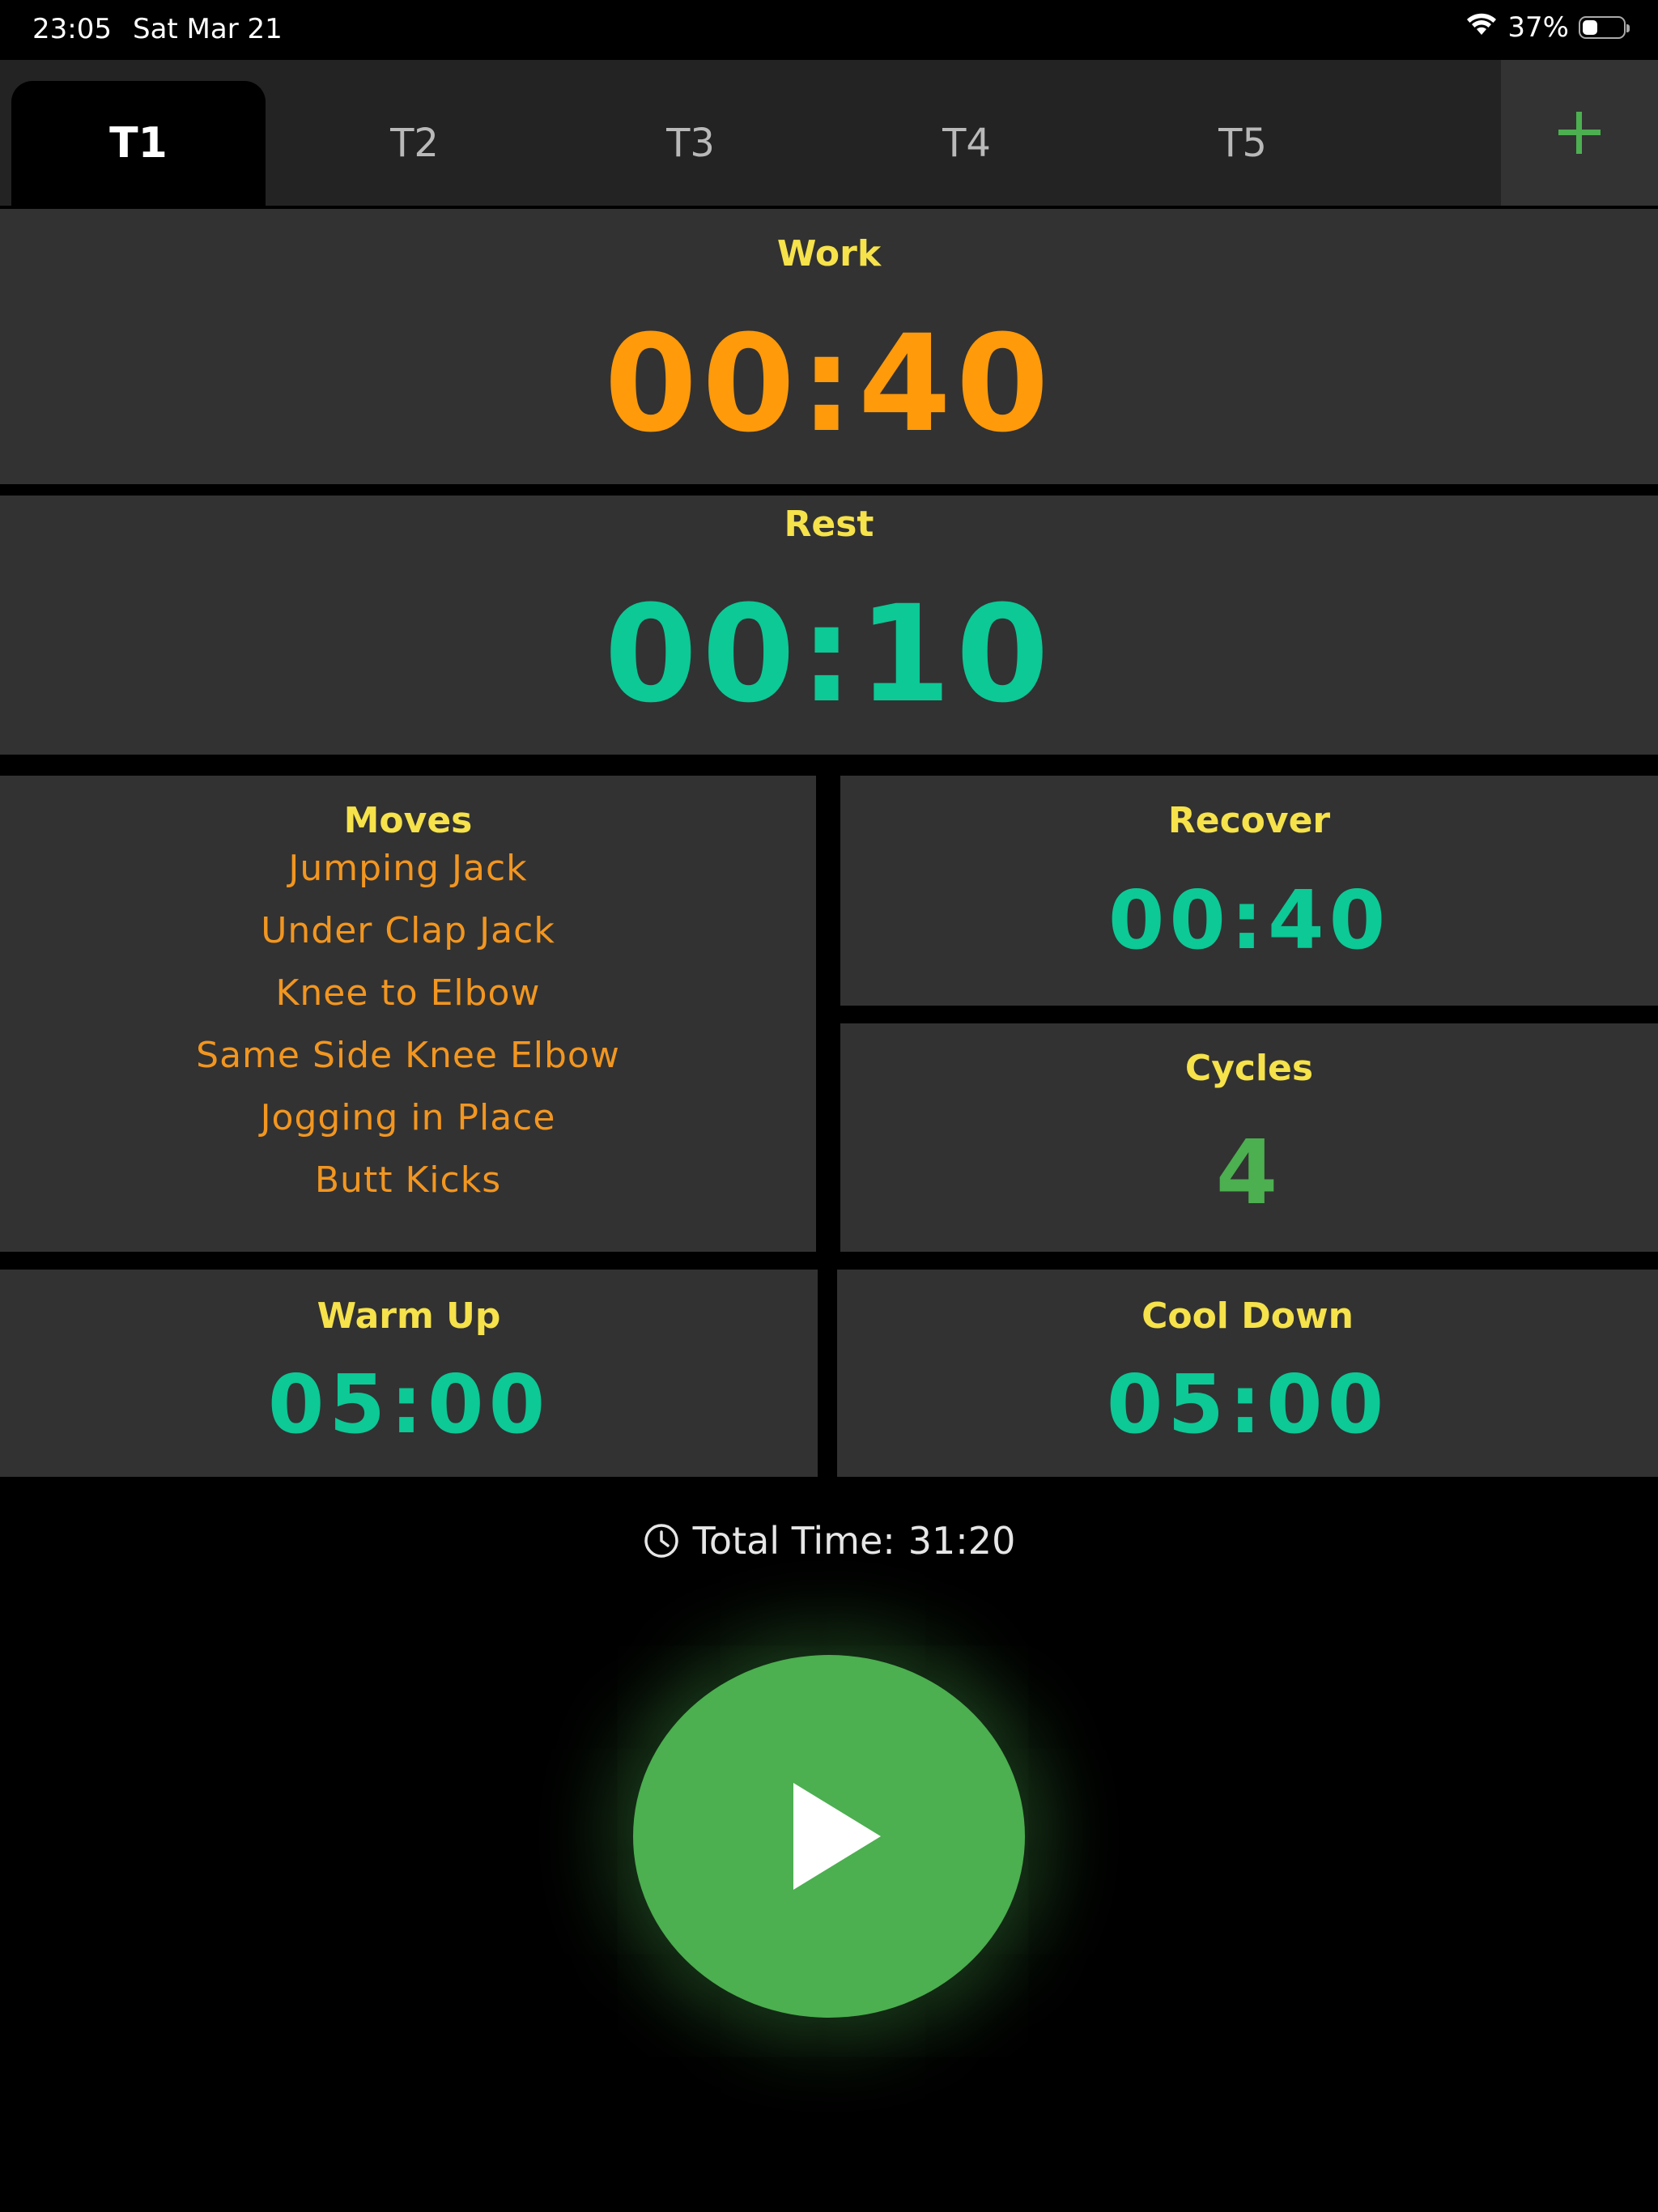  What do you see at coordinates (414, 143) in the screenshot?
I see `tab-t2: T2` at bounding box center [414, 143].